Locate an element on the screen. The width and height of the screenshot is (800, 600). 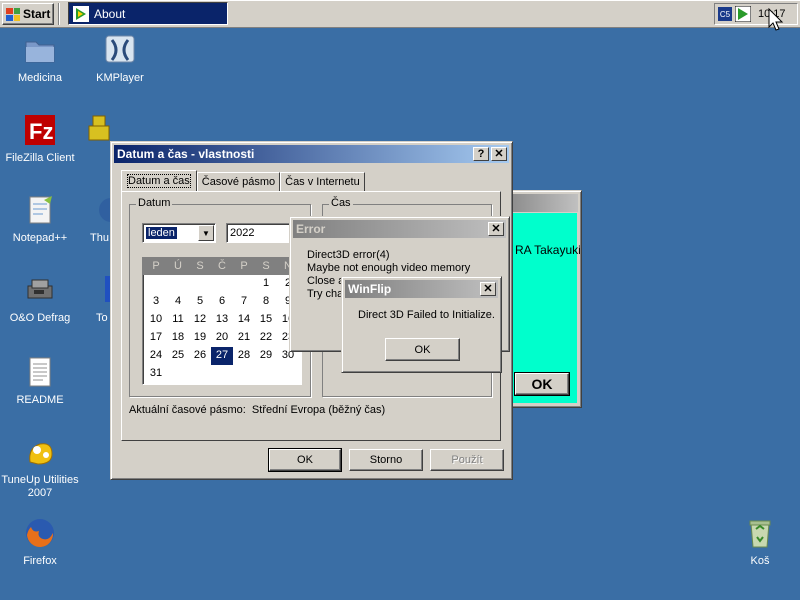
desktop-icon-readme: README is located at coordinates (40, 381).